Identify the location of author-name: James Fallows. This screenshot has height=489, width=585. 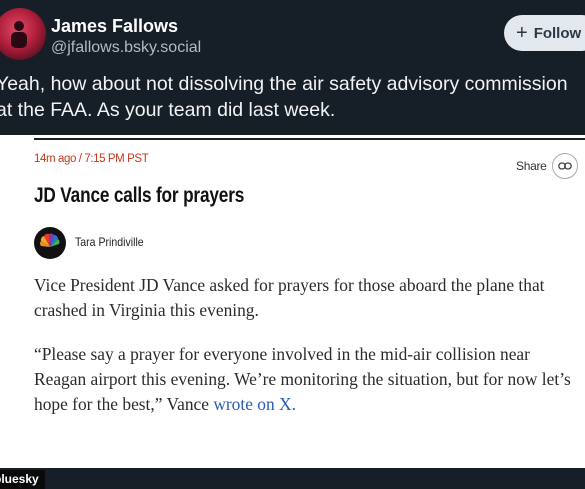
(114, 26).